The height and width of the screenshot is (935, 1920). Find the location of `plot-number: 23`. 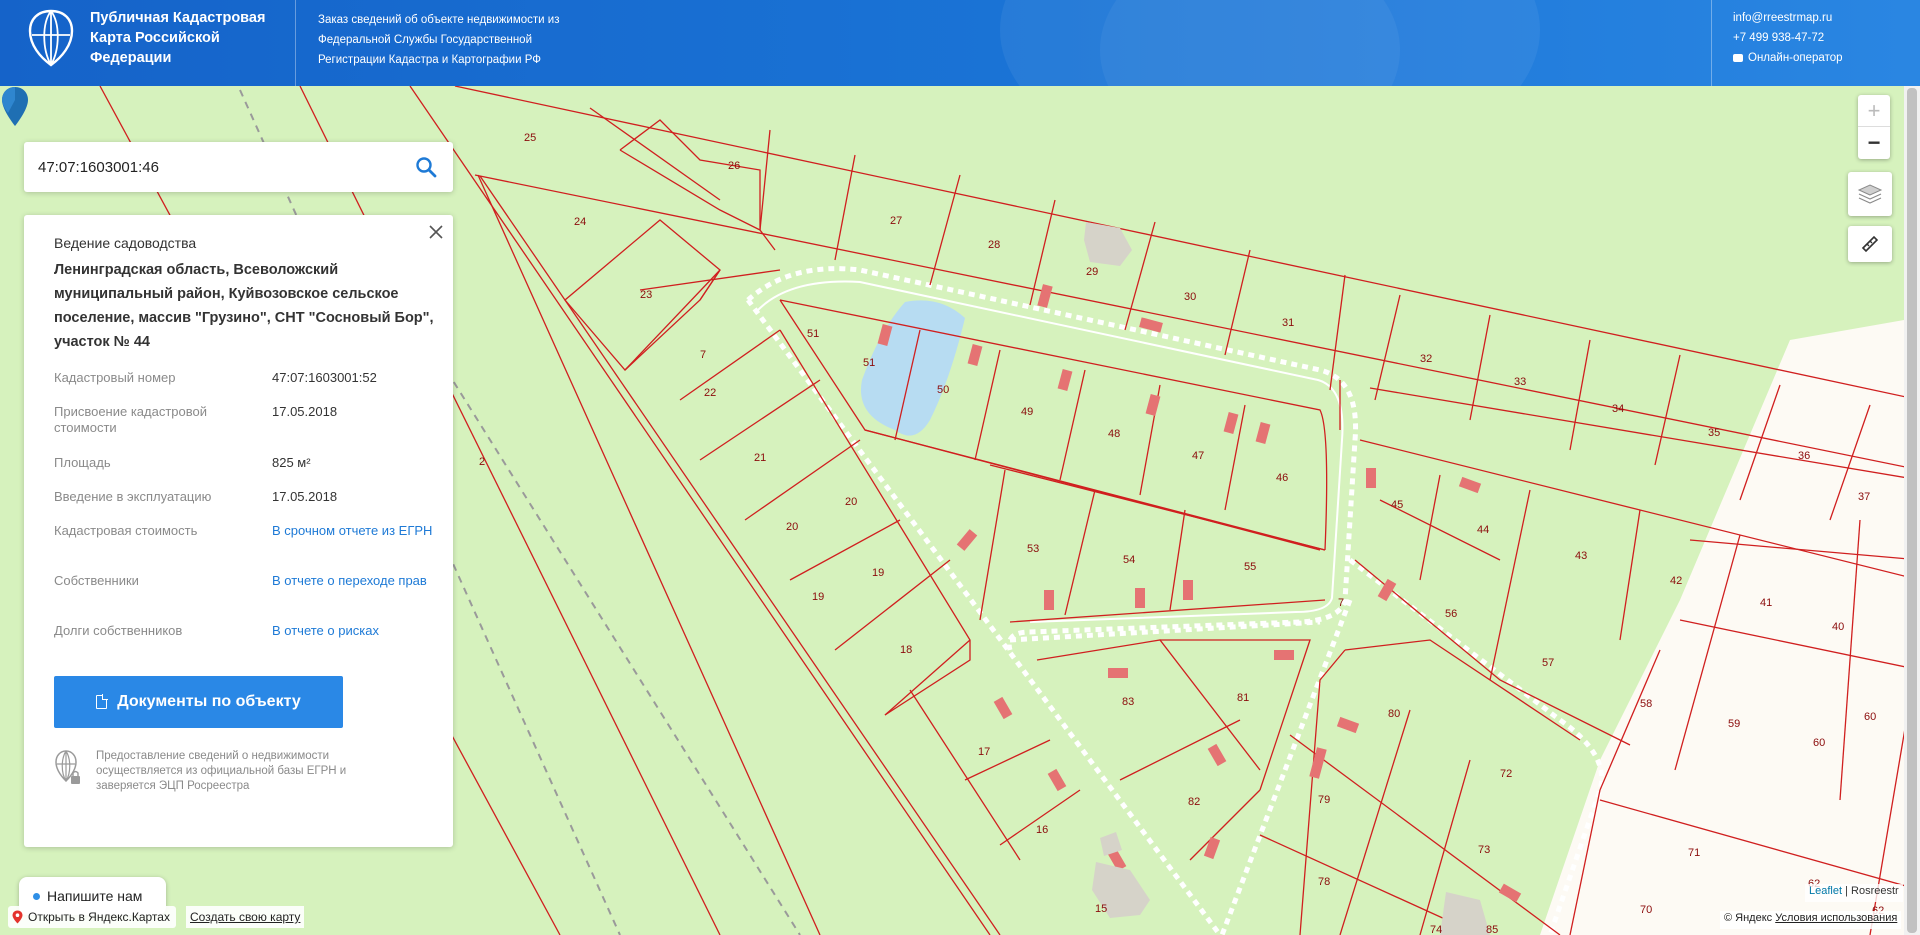

plot-number: 23 is located at coordinates (646, 295).